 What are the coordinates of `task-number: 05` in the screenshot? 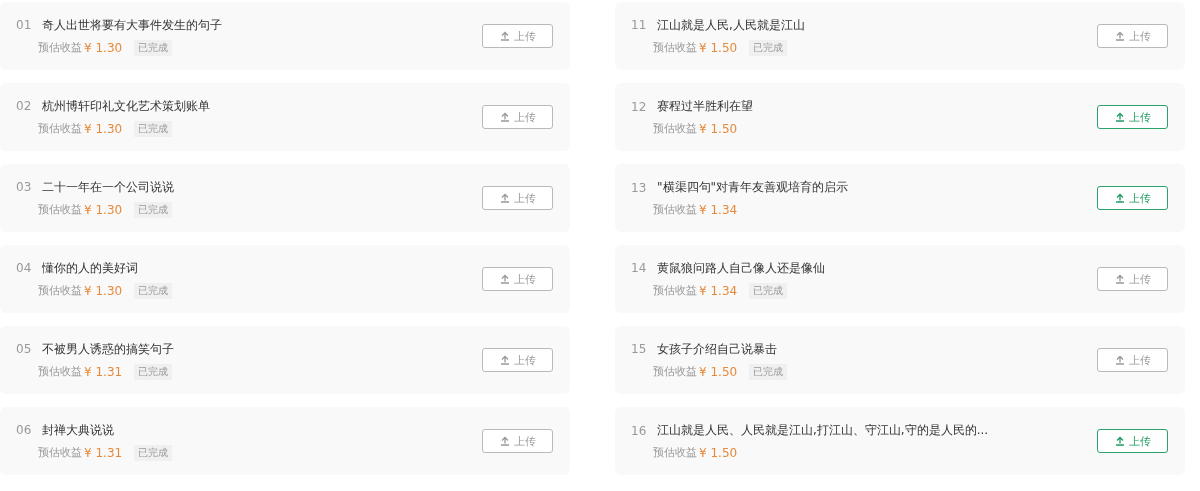 It's located at (24, 349).